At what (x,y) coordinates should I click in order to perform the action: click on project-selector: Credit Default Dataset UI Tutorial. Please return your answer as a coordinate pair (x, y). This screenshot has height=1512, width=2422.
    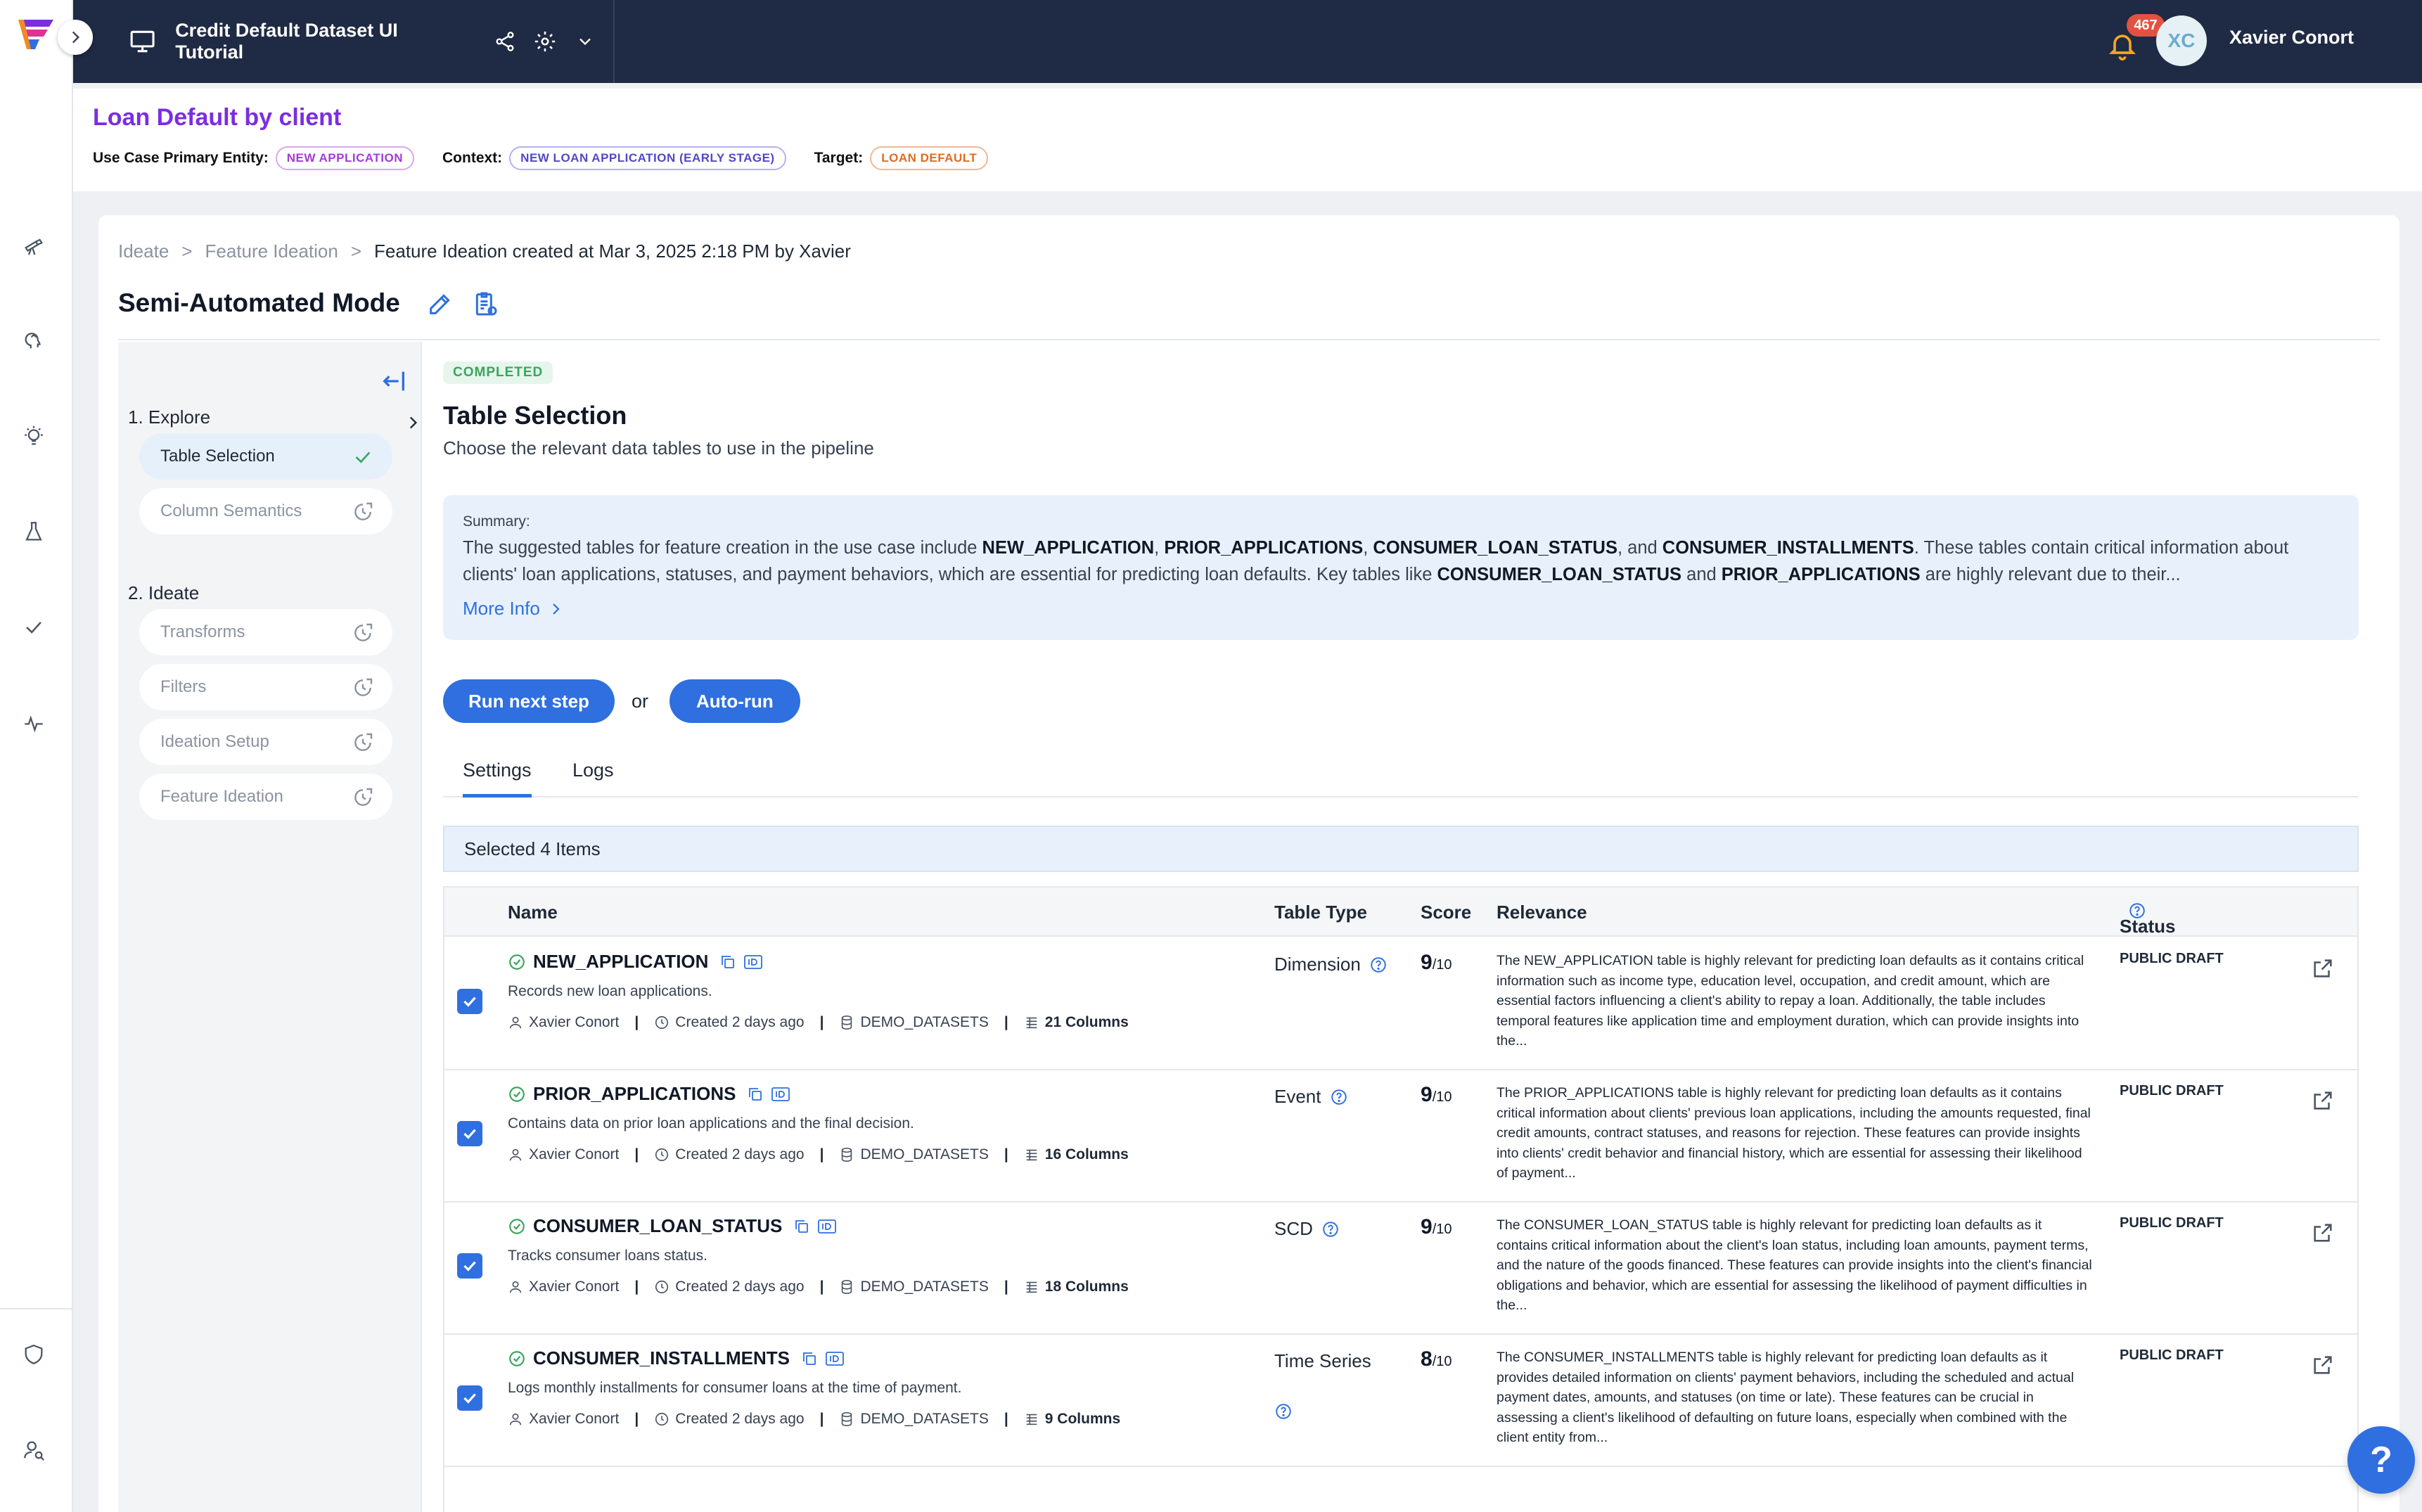
    Looking at the image, I should click on (344, 41).